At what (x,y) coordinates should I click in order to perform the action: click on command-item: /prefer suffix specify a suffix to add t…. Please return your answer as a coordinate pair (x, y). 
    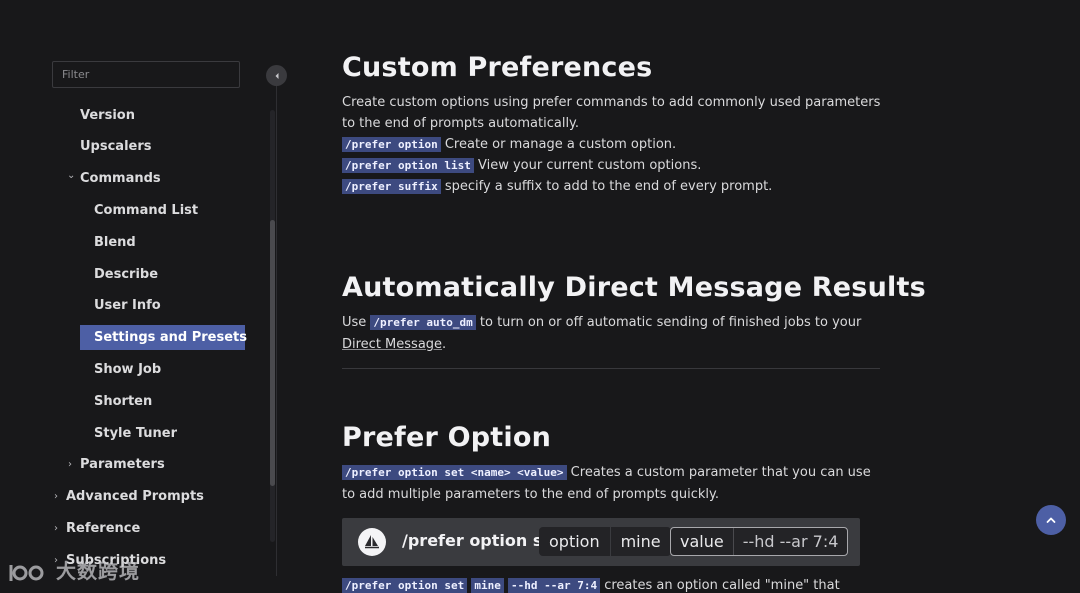
    Looking at the image, I should click on (557, 186).